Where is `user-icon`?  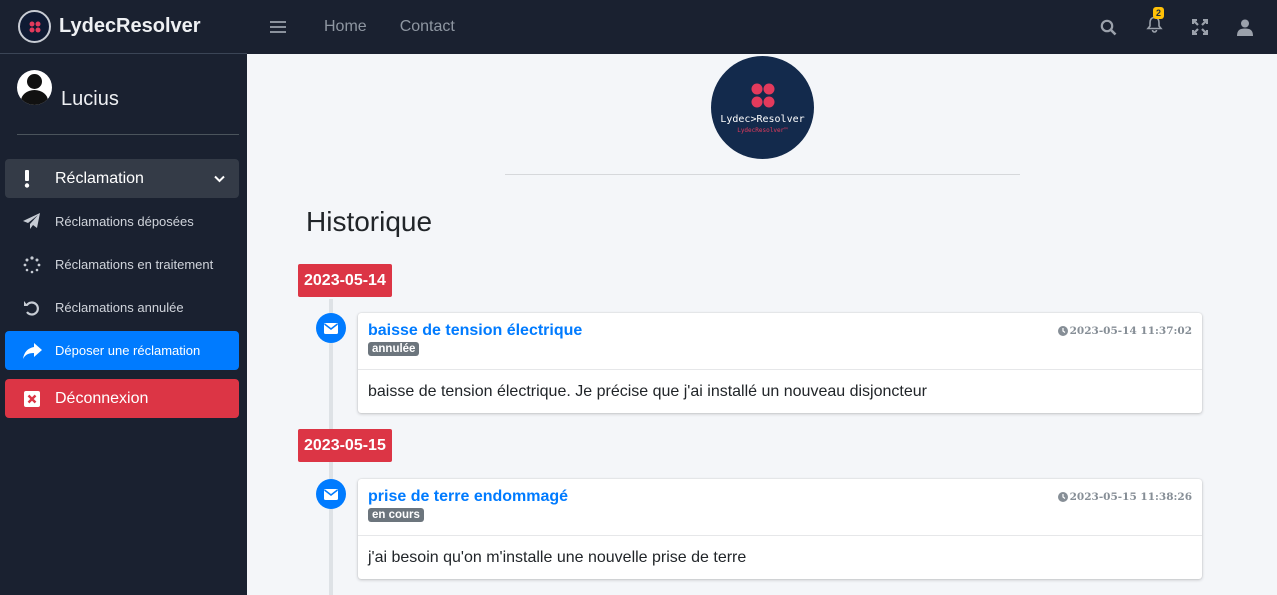 user-icon is located at coordinates (1245, 27).